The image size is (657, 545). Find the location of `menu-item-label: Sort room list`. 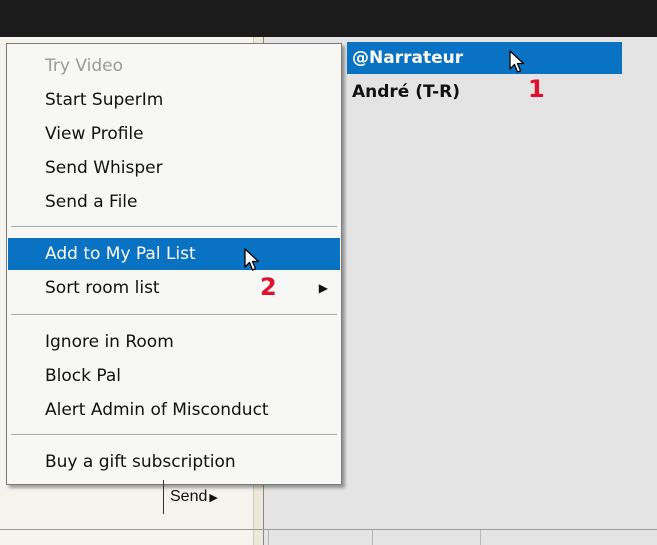

menu-item-label: Sort room list is located at coordinates (102, 288).